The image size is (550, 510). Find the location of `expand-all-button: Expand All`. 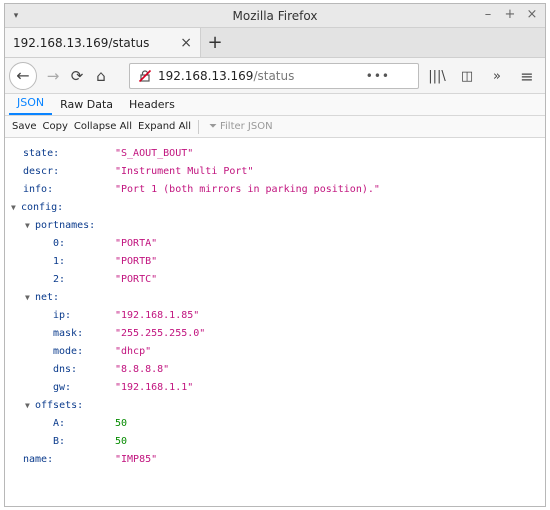

expand-all-button: Expand All is located at coordinates (164, 126).